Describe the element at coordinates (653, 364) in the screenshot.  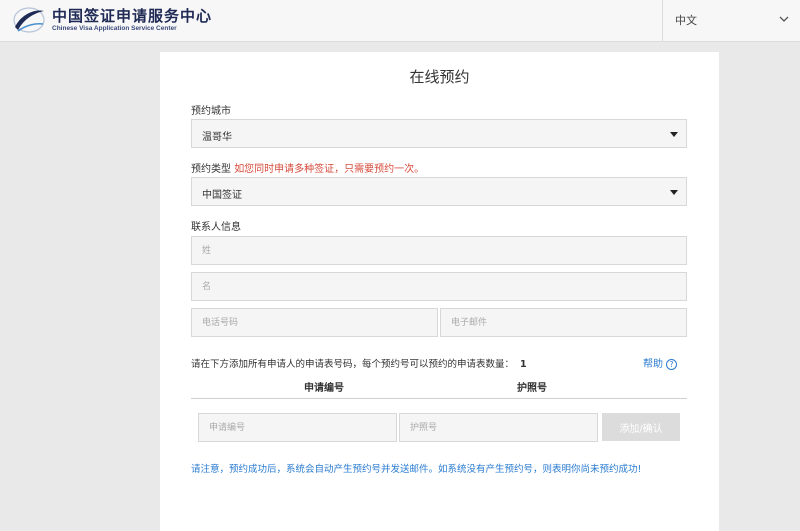
I see `help-label: 帮助` at that location.